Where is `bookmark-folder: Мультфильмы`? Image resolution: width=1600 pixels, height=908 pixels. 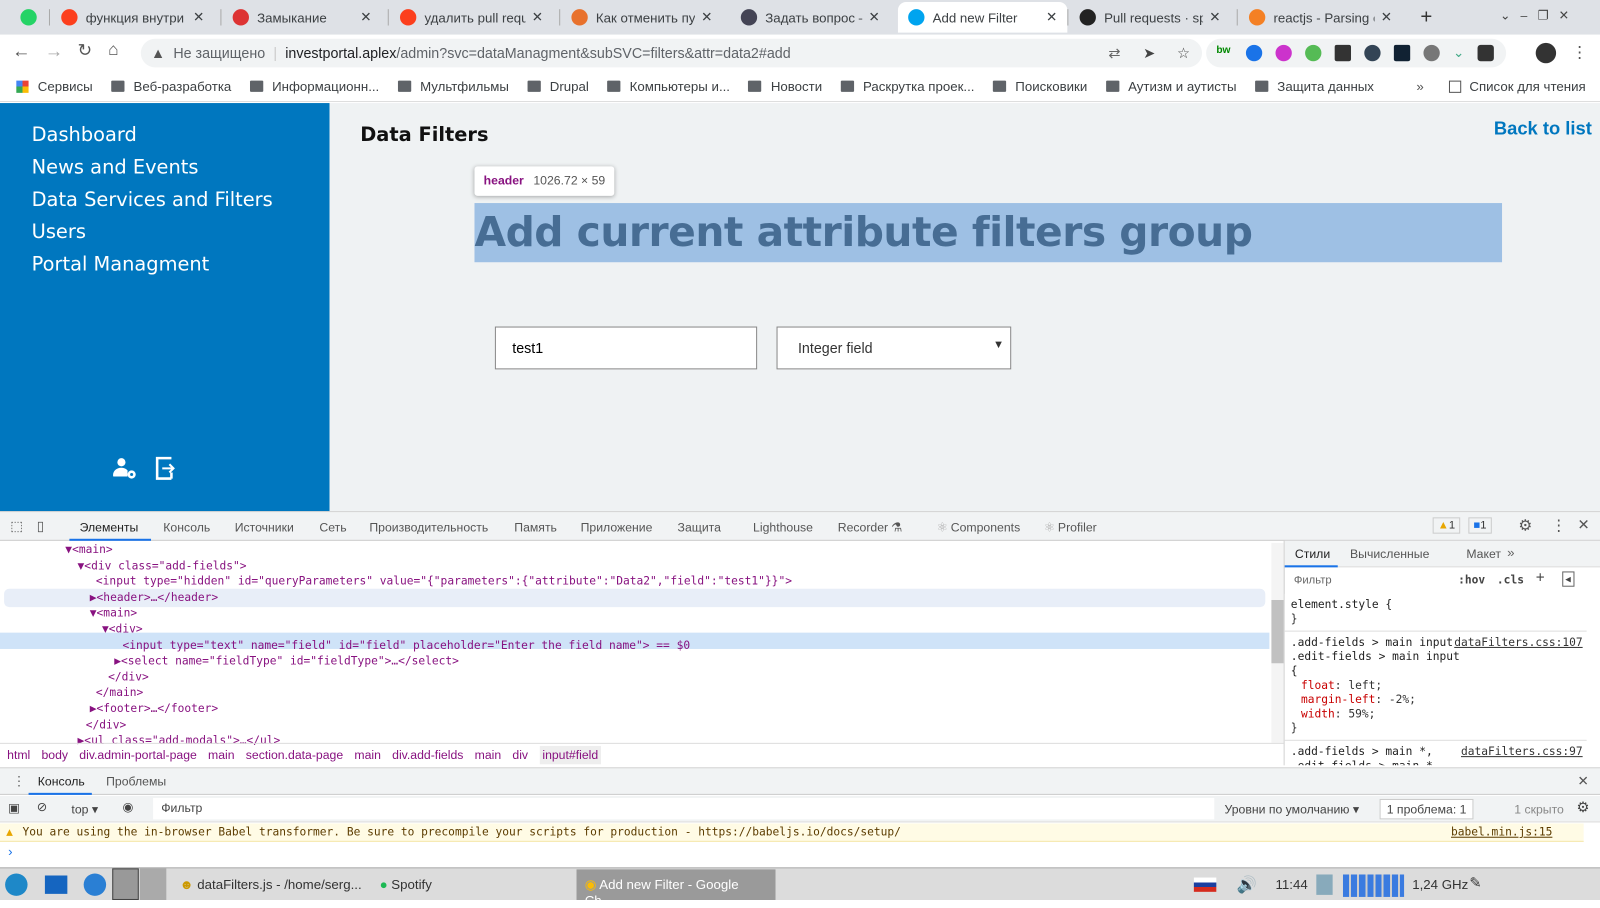
bookmark-folder: Мультфильмы is located at coordinates (453, 86).